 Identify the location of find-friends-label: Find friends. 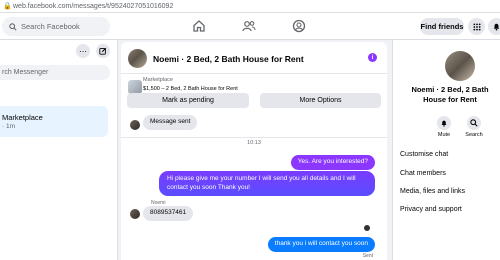
(442, 26).